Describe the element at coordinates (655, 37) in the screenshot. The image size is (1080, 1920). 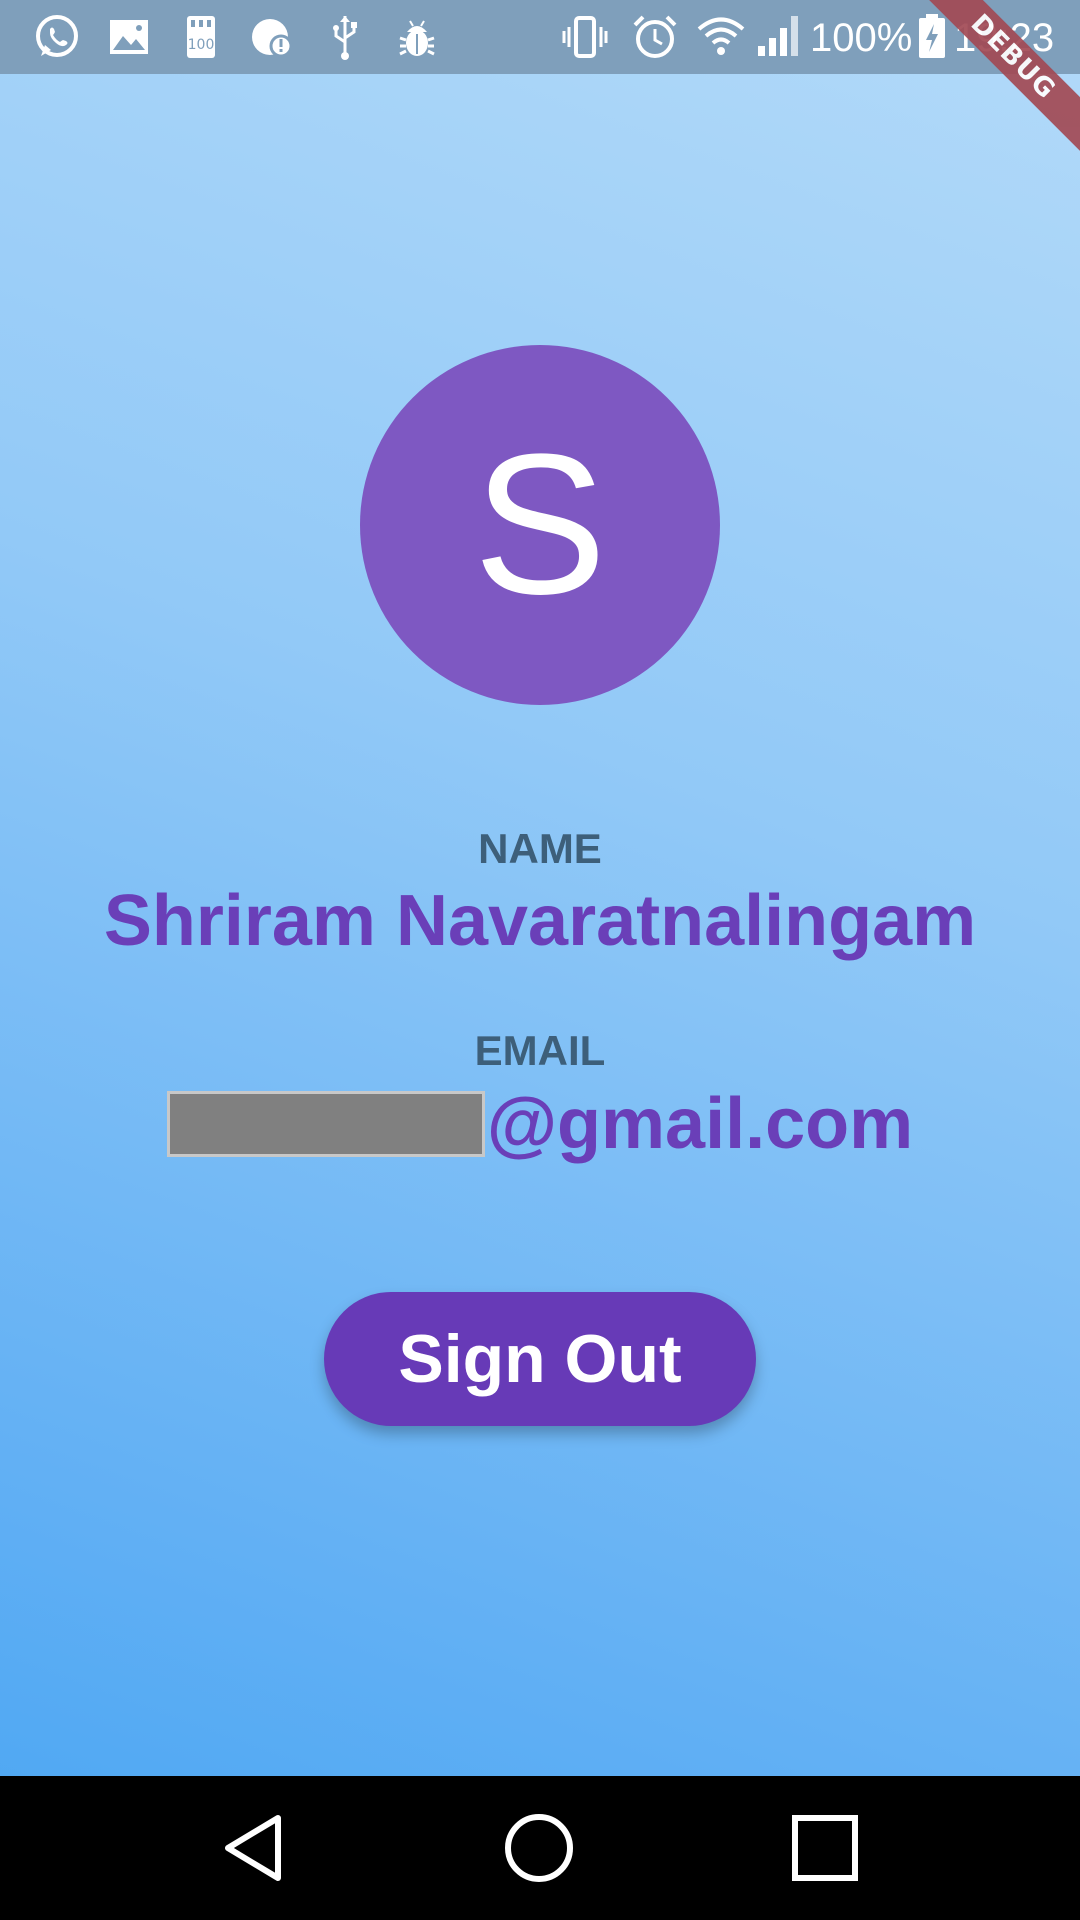
I see `alarm-icon` at that location.